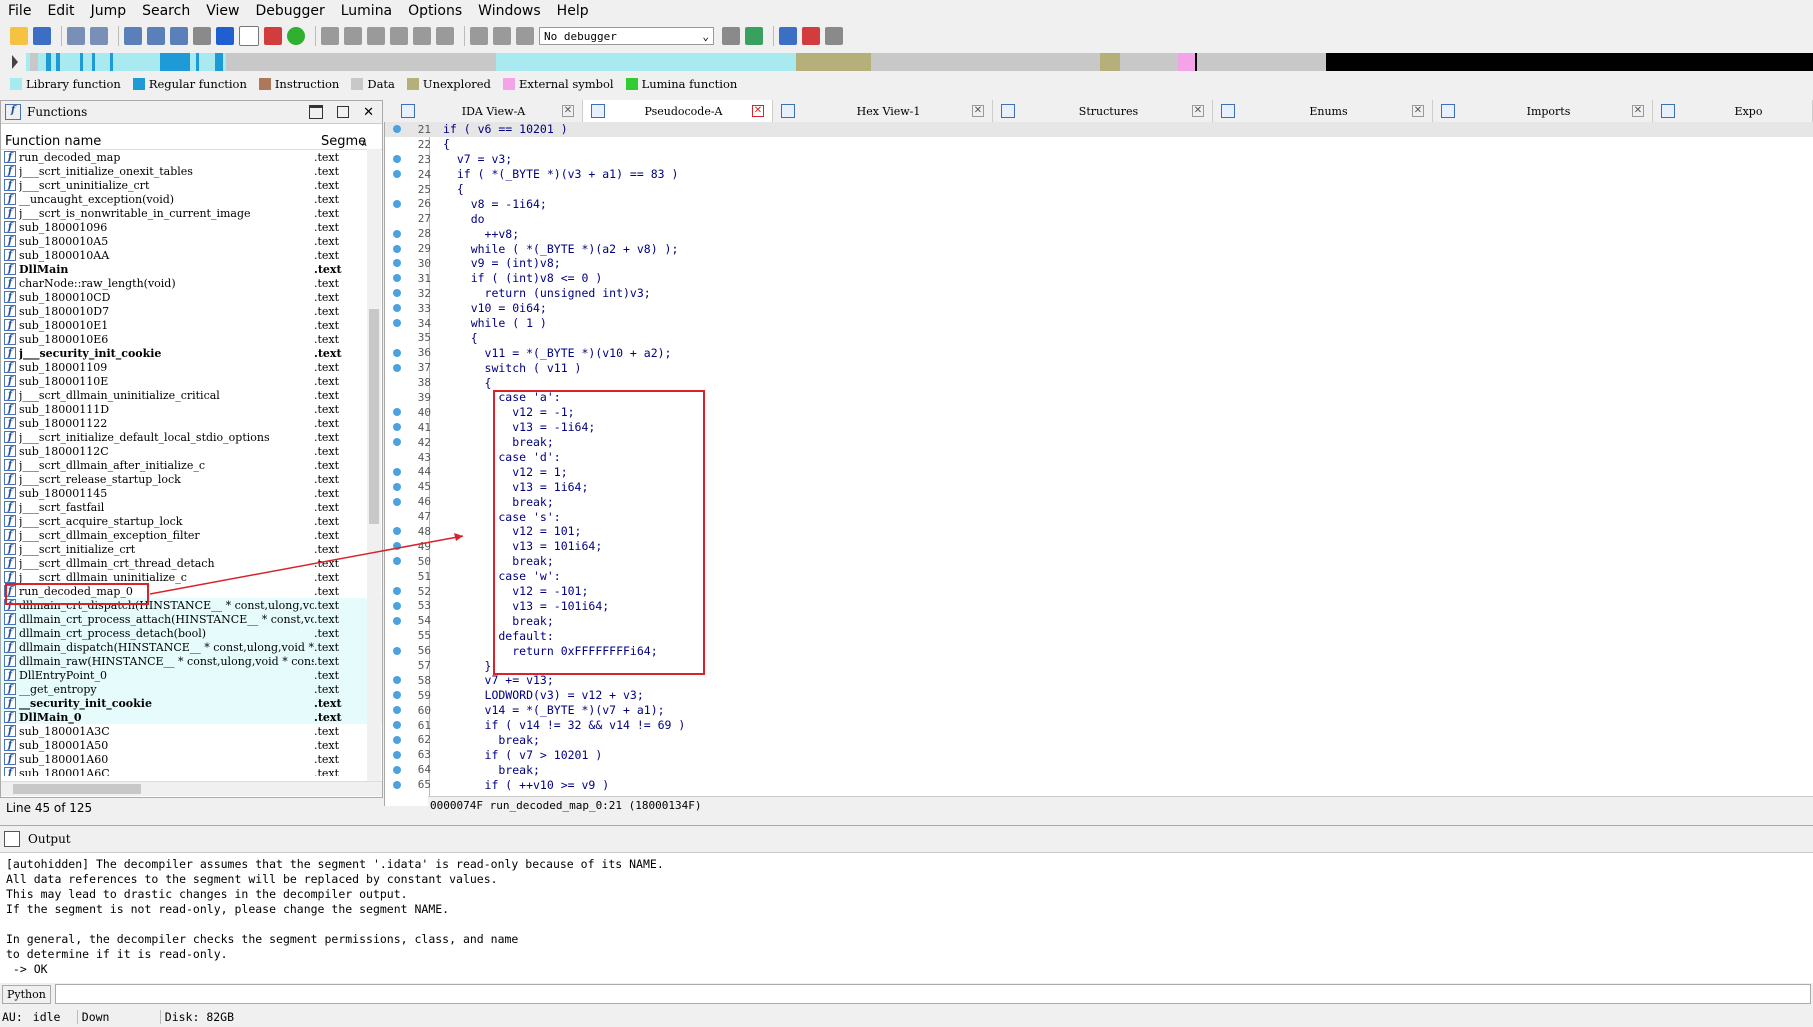 Image resolution: width=1813 pixels, height=1027 pixels. I want to click on function-row: f charNode::raw_length(void) .text, so click(191, 283).